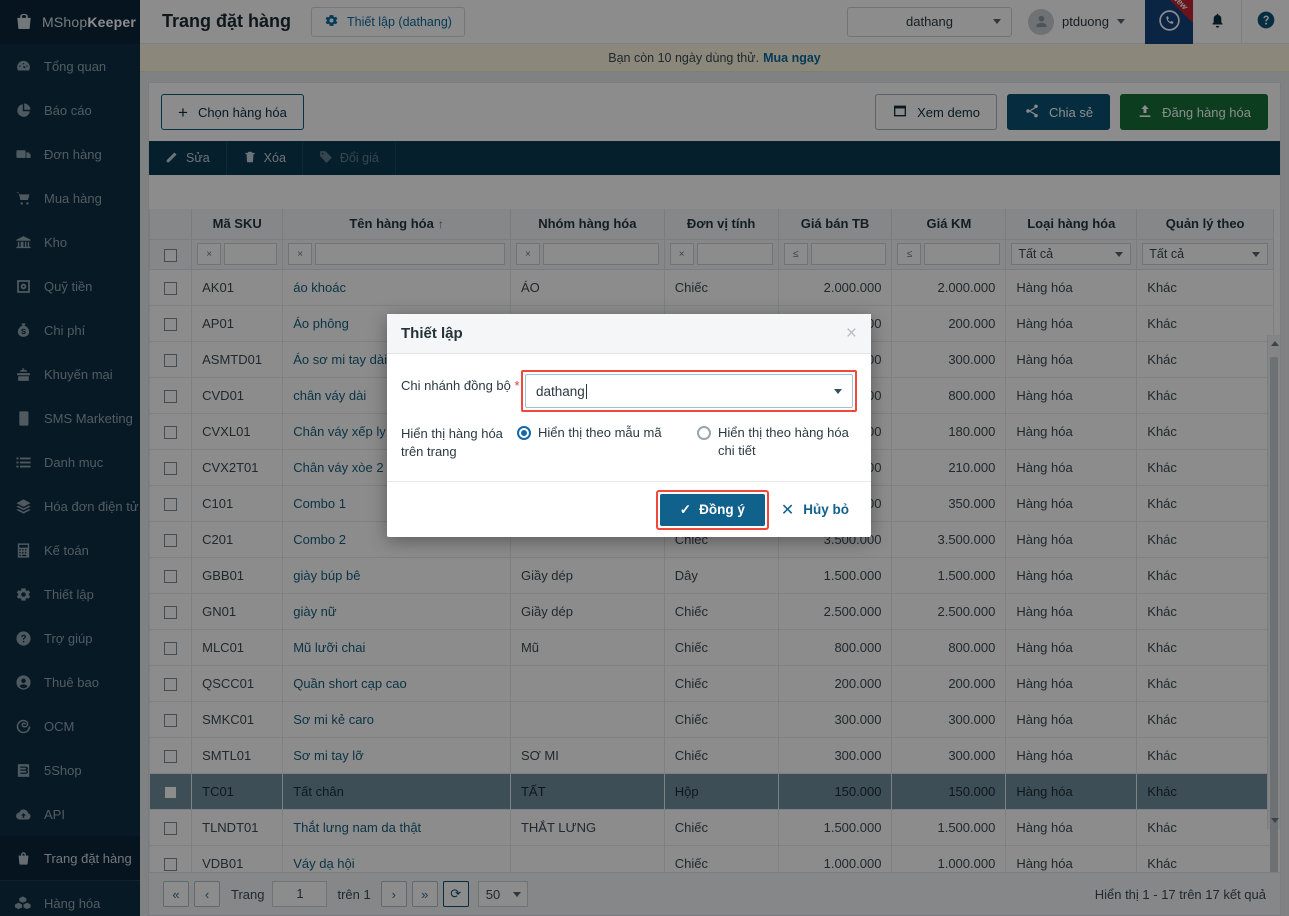 The image size is (1289, 916). I want to click on radio-display-by-model: Hiển thị theo mẫu mã, so click(597, 442).